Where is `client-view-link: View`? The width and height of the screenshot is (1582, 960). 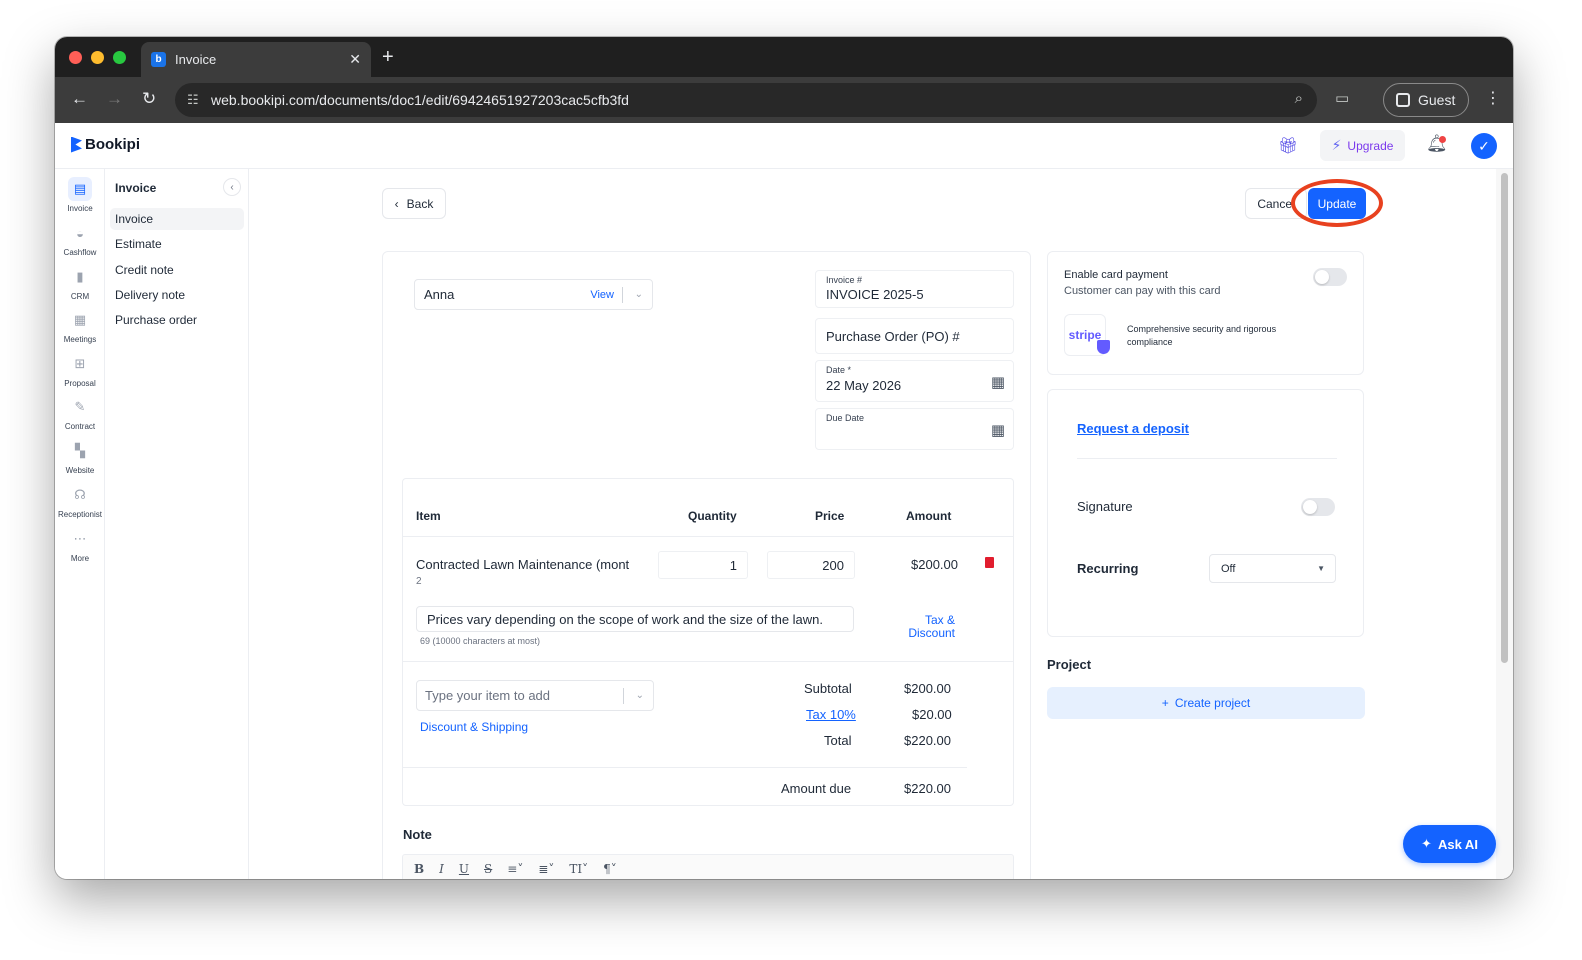
client-view-link: View is located at coordinates (602, 295).